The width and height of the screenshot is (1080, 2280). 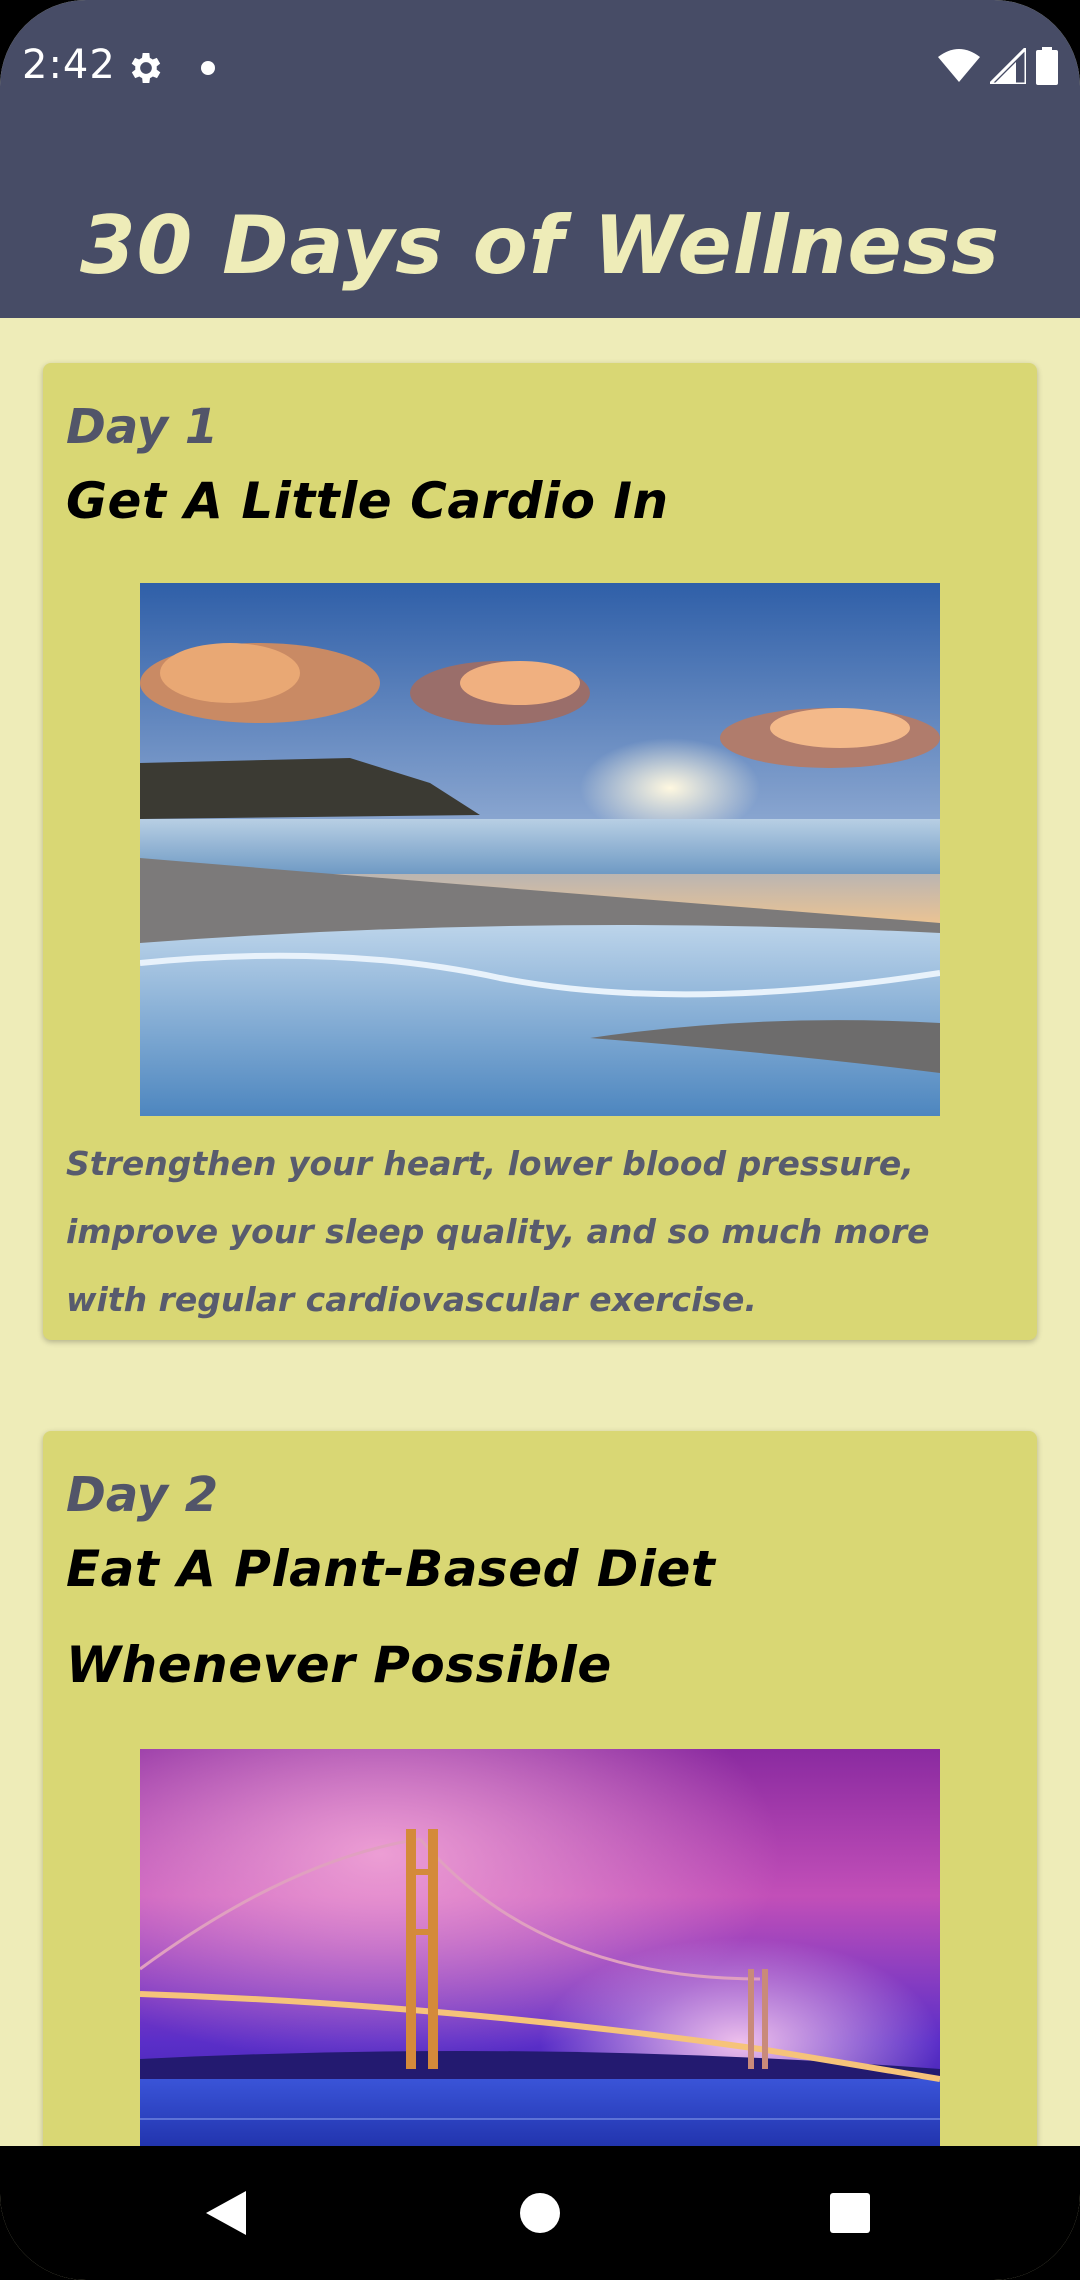 I want to click on day-title: Eat A Plant-Based Diet Whenever Possible, so click(x=391, y=1617).